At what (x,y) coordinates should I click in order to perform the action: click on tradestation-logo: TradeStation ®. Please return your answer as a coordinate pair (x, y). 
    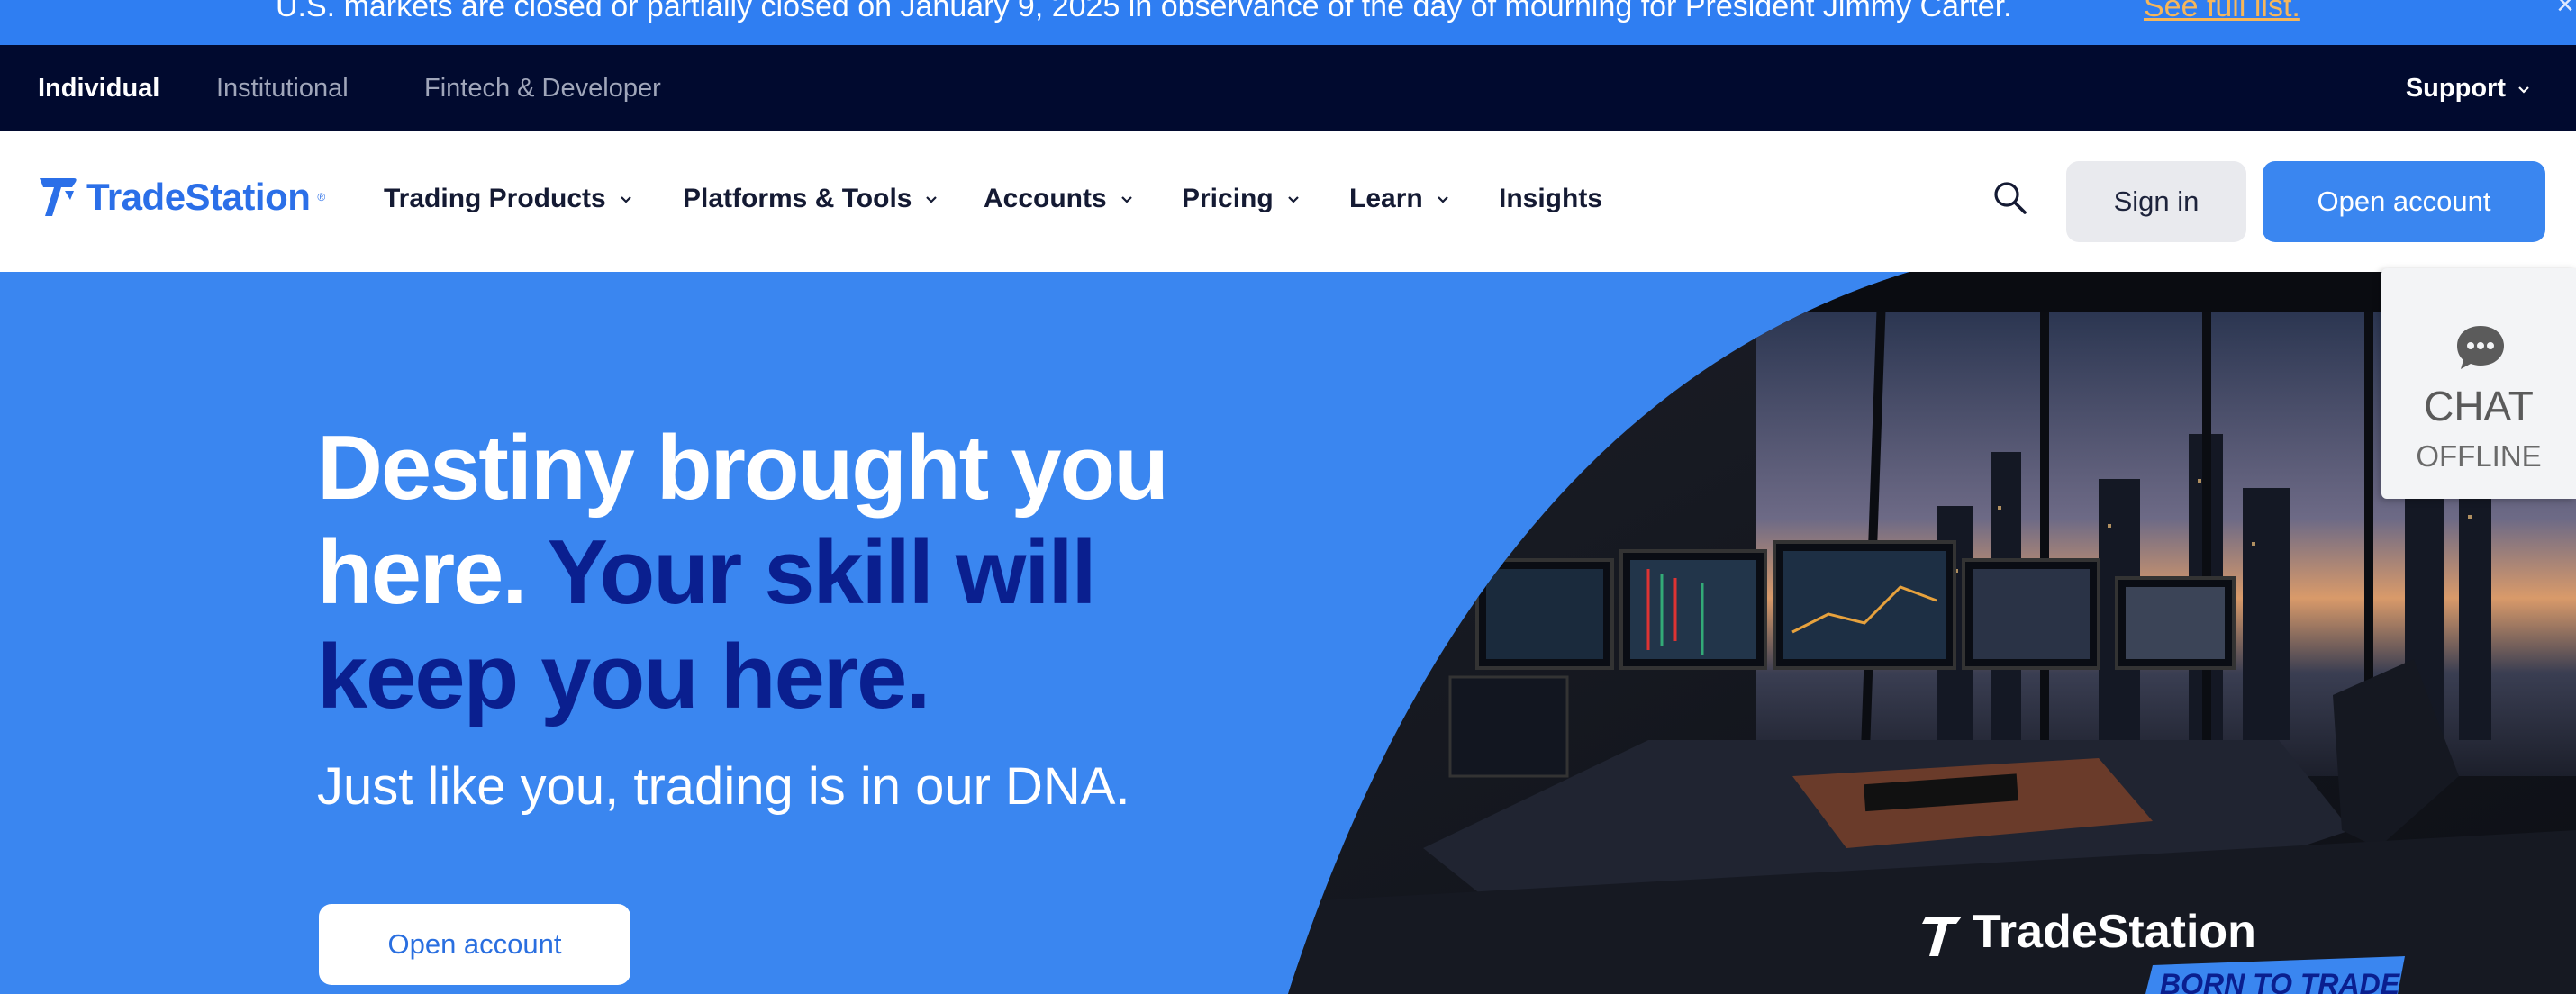
    Looking at the image, I should click on (181, 197).